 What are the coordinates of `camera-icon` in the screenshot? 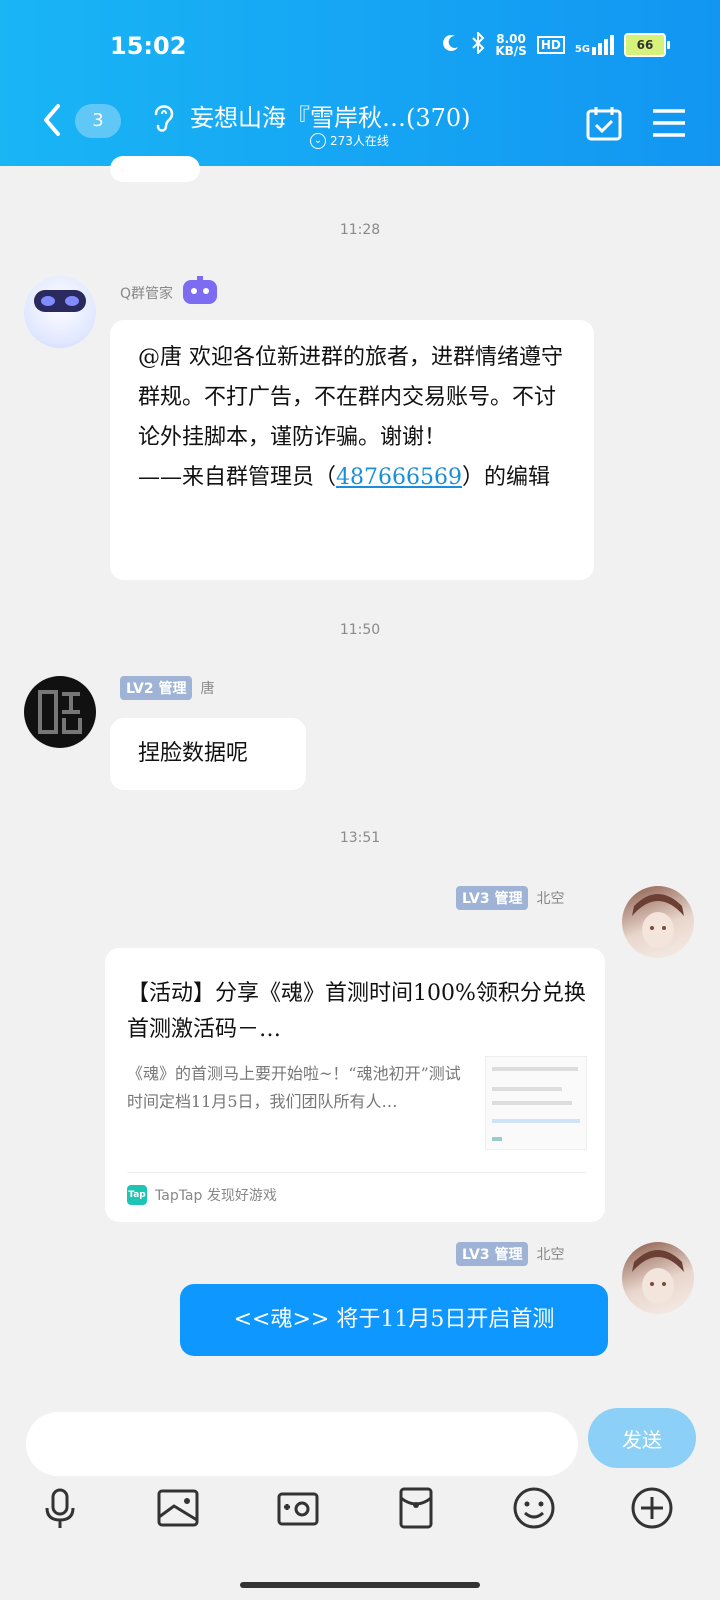 It's located at (298, 1508).